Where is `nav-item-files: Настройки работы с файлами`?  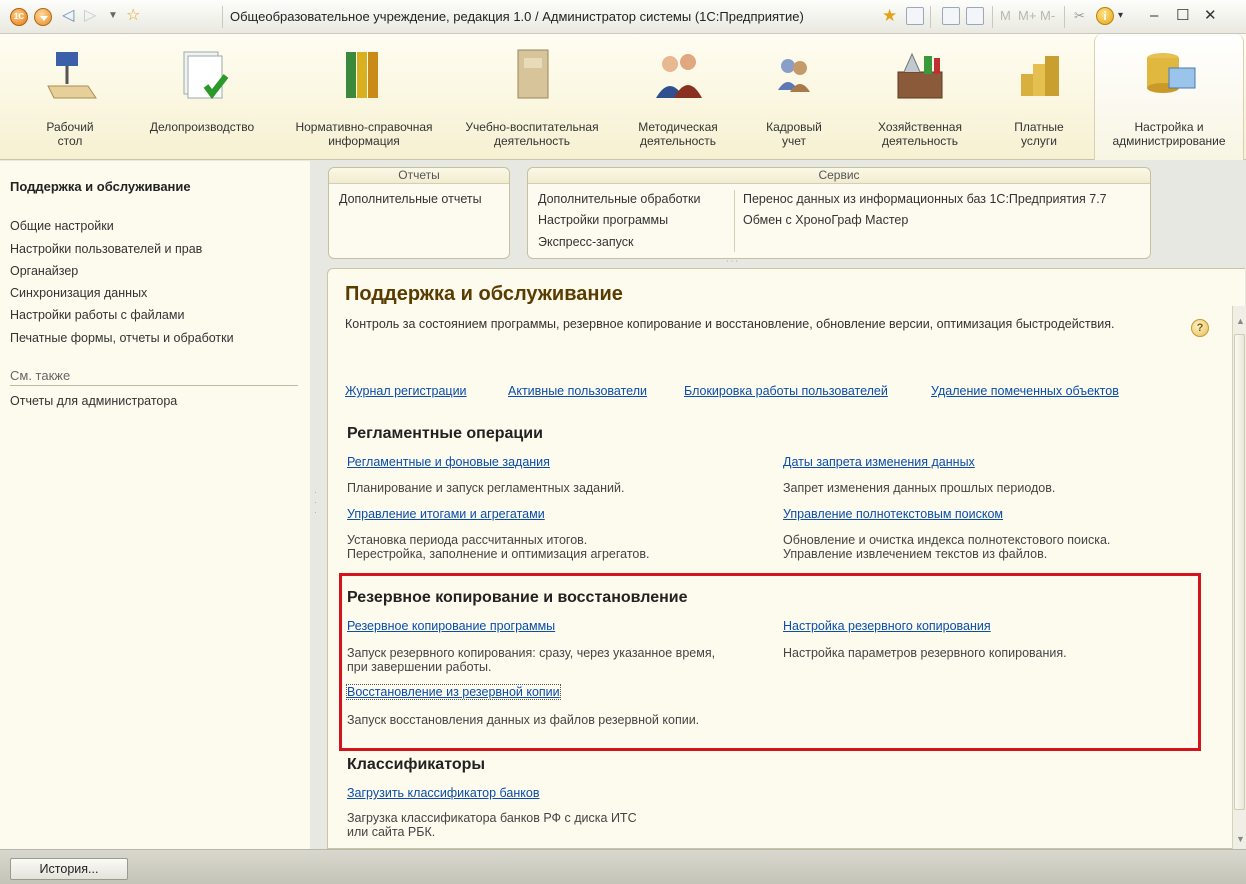 nav-item-files: Настройки работы с файлами is located at coordinates (97, 315).